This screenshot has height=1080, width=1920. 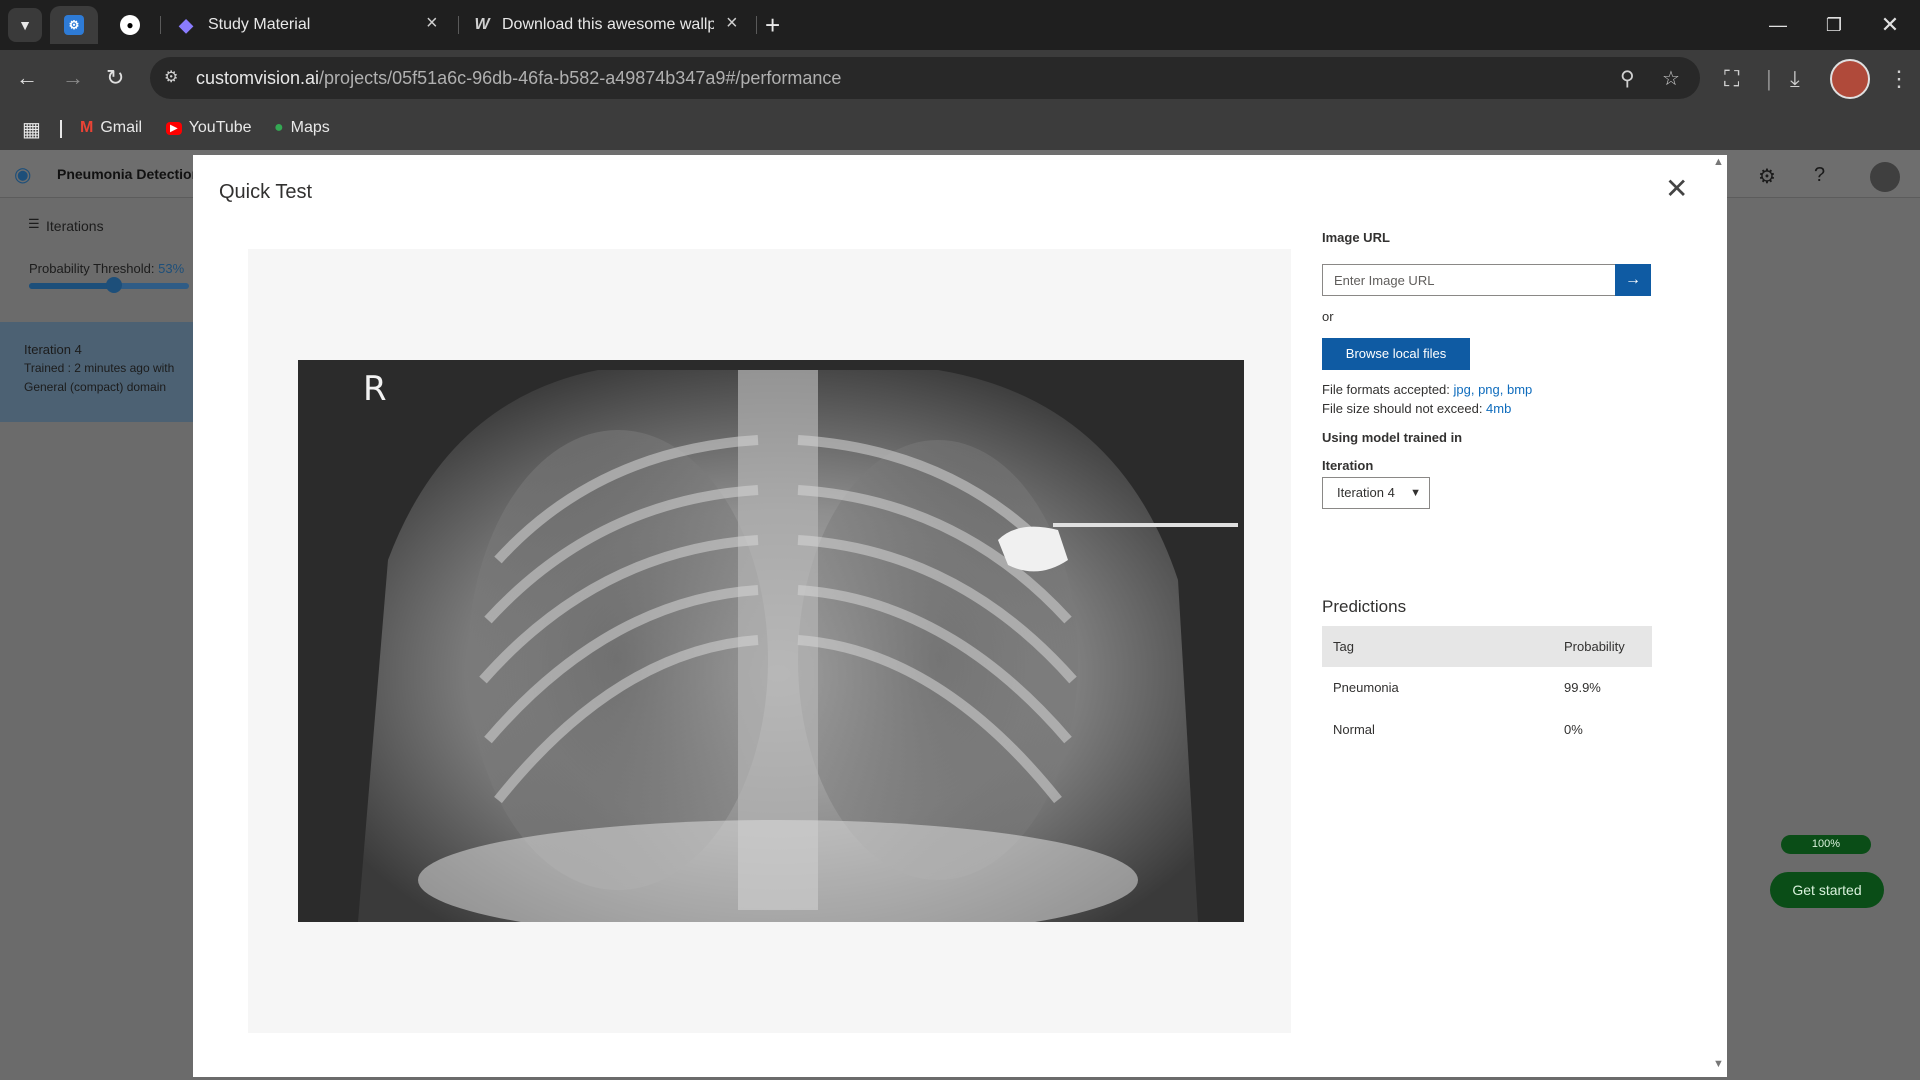 I want to click on close-icon: ✕, so click(x=1676, y=189).